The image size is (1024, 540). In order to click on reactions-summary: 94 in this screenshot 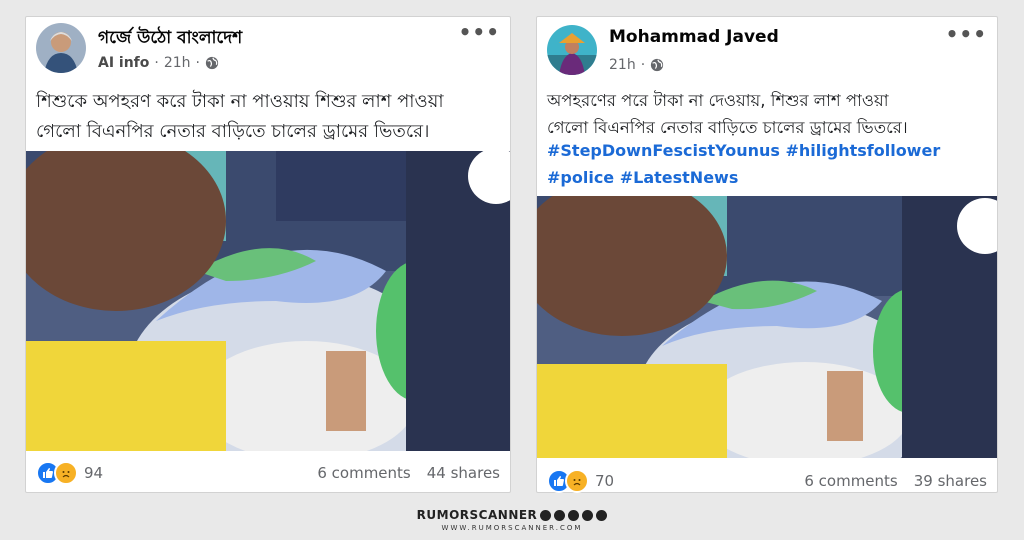, I will do `click(69, 473)`.